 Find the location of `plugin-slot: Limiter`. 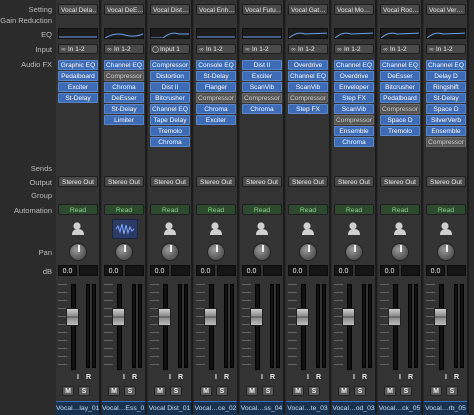

plugin-slot: Limiter is located at coordinates (124, 120).